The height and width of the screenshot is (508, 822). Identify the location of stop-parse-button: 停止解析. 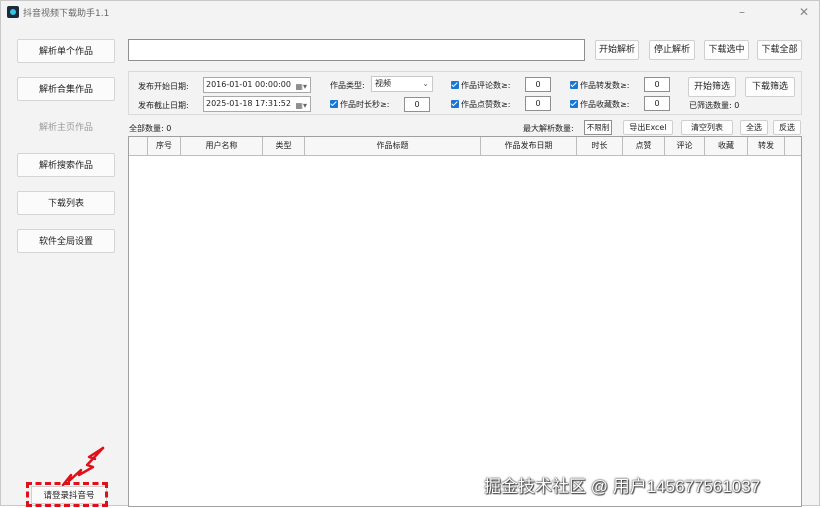
(672, 50).